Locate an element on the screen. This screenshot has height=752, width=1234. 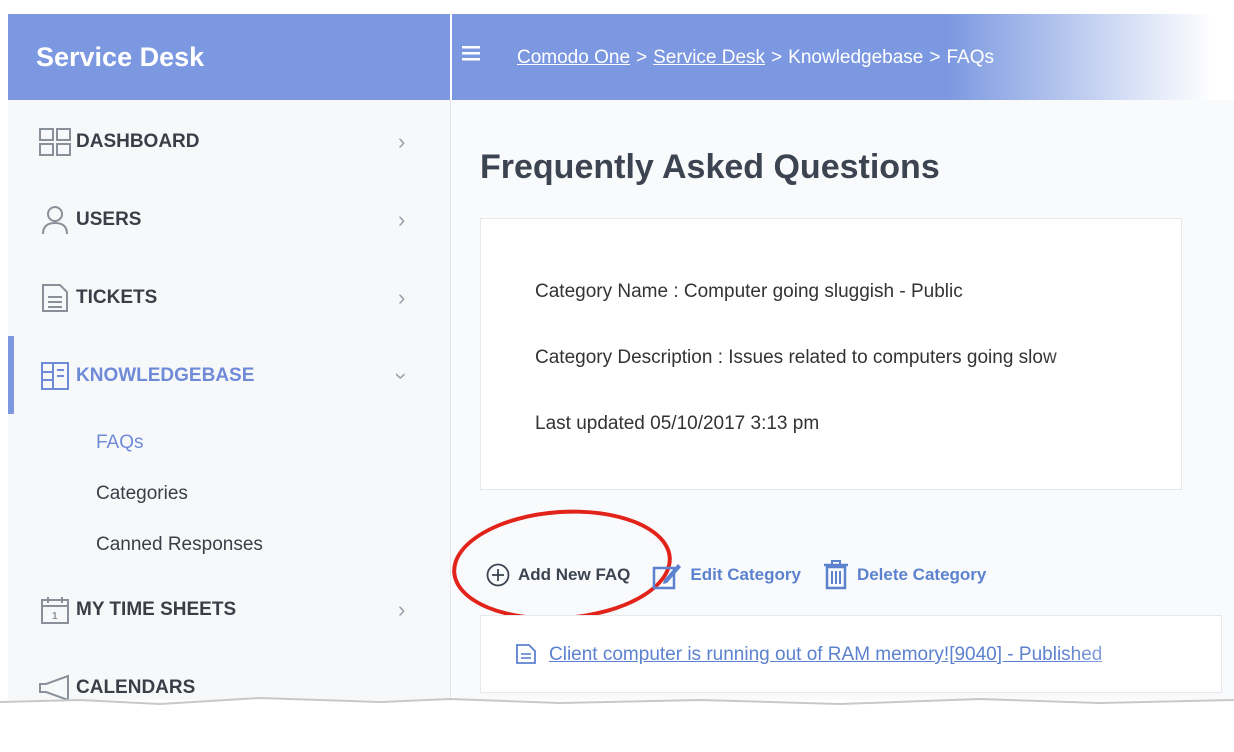
sidebar-item-label: TICKETS is located at coordinates (117, 297).